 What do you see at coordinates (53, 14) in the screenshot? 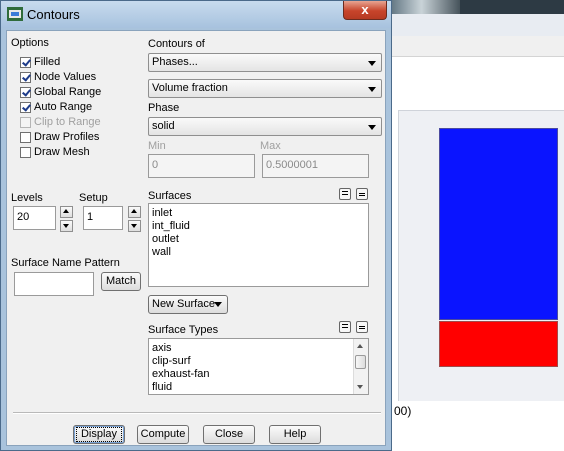
I see `window-title: Contours` at bounding box center [53, 14].